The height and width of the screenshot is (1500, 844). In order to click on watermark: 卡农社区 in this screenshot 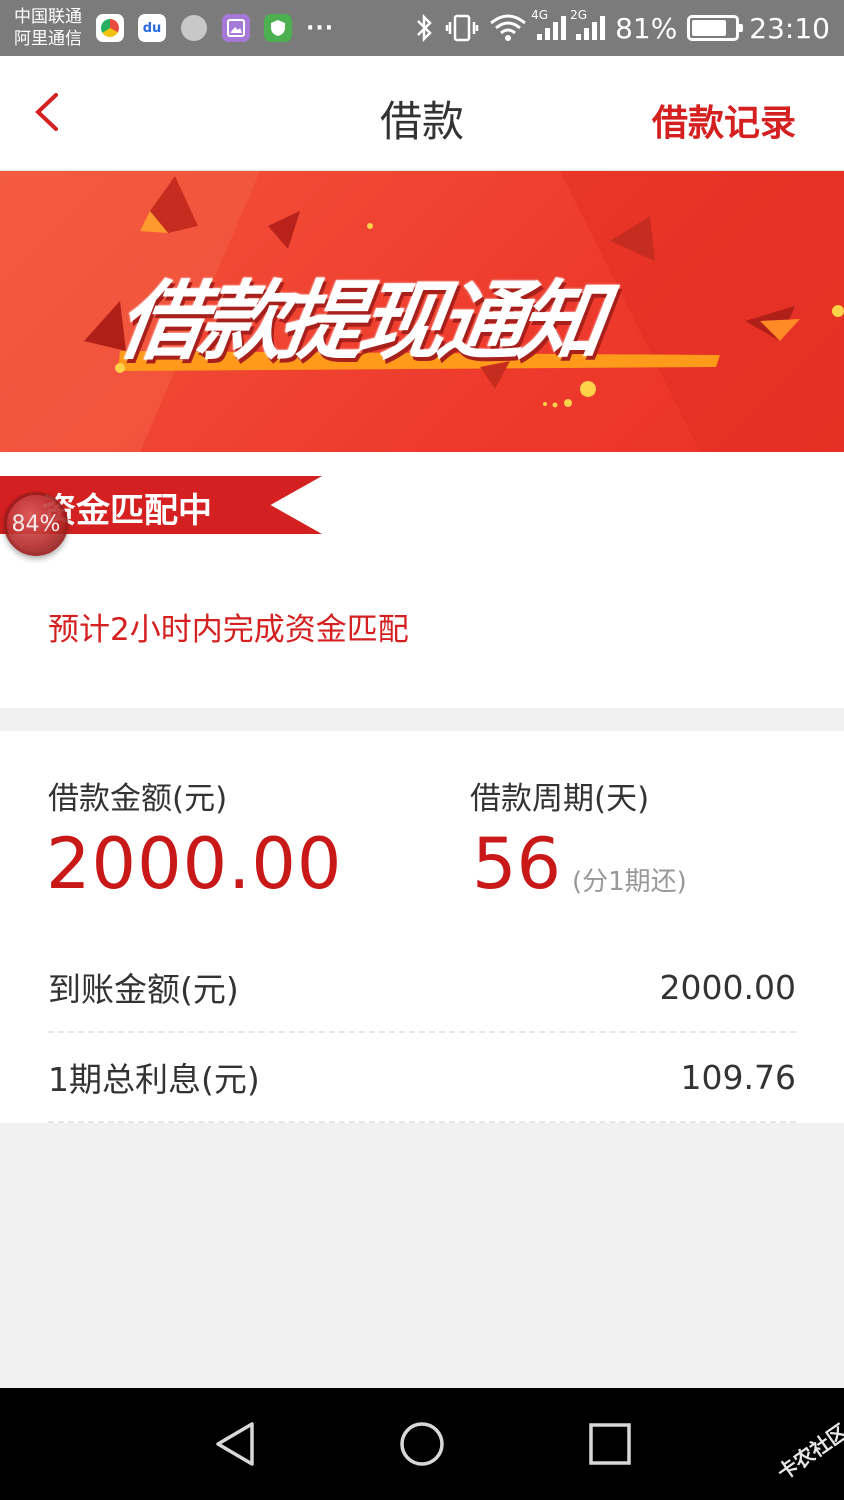, I will do `click(808, 1452)`.